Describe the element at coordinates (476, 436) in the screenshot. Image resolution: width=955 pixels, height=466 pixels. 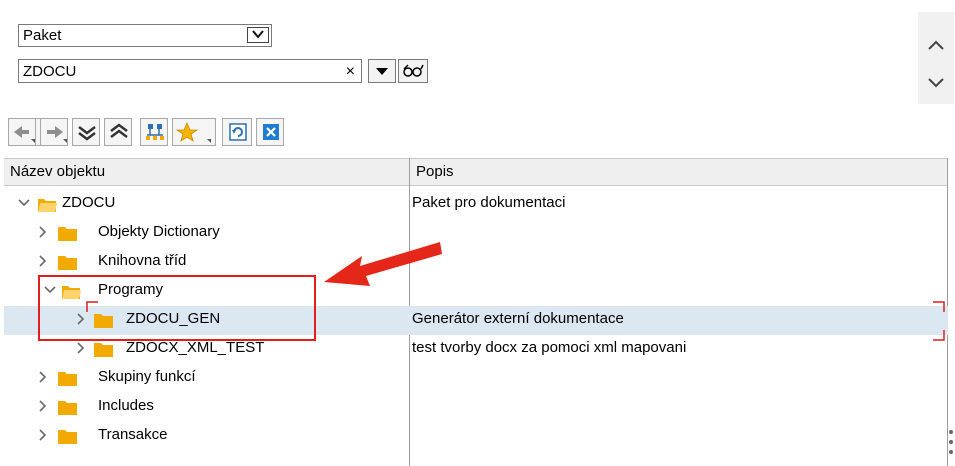
I see `tree-row-transakce: Transakce` at that location.